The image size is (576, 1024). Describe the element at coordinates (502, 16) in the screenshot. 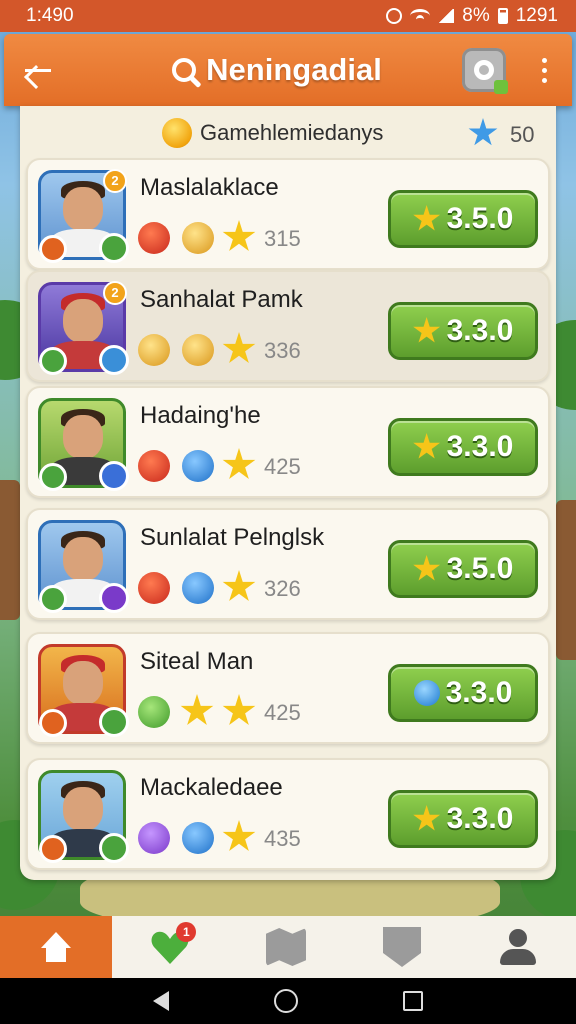

I see `battery-icon` at that location.